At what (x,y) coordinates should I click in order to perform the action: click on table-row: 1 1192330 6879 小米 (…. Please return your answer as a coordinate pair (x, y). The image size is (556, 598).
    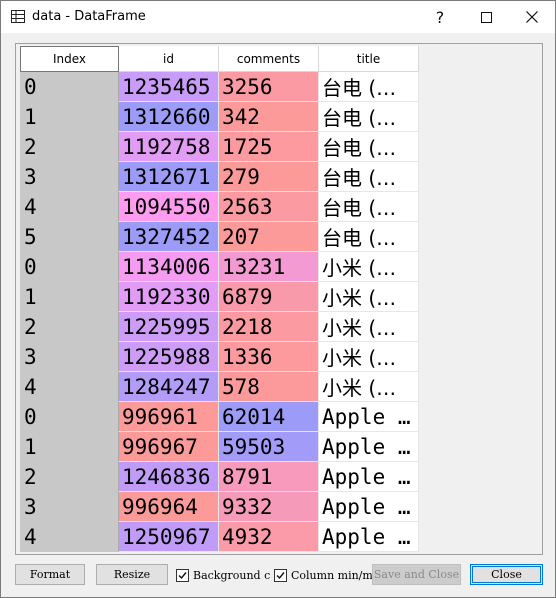
    Looking at the image, I should click on (219, 297).